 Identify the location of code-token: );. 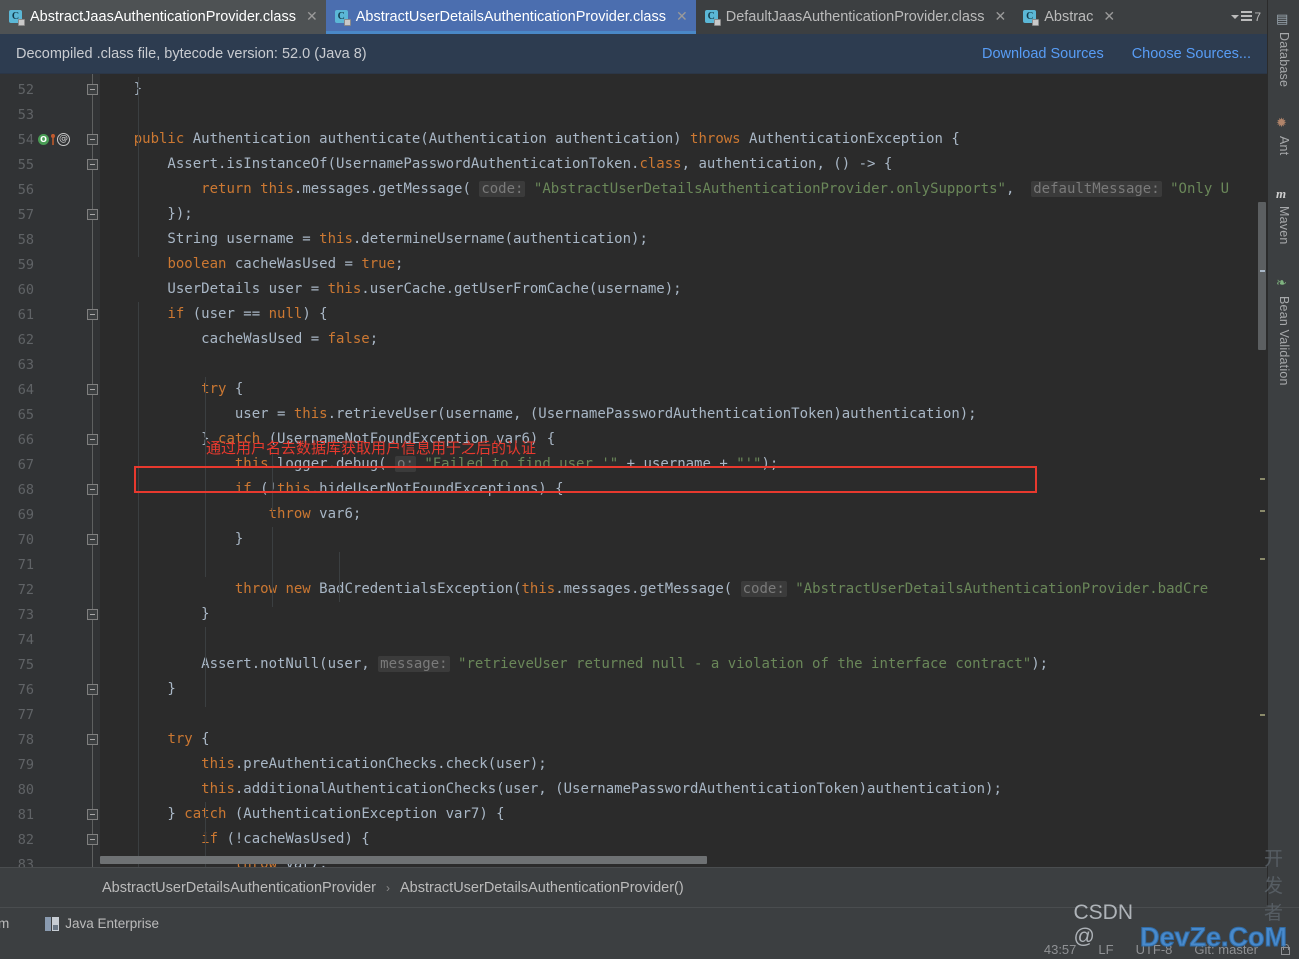
(1040, 664).